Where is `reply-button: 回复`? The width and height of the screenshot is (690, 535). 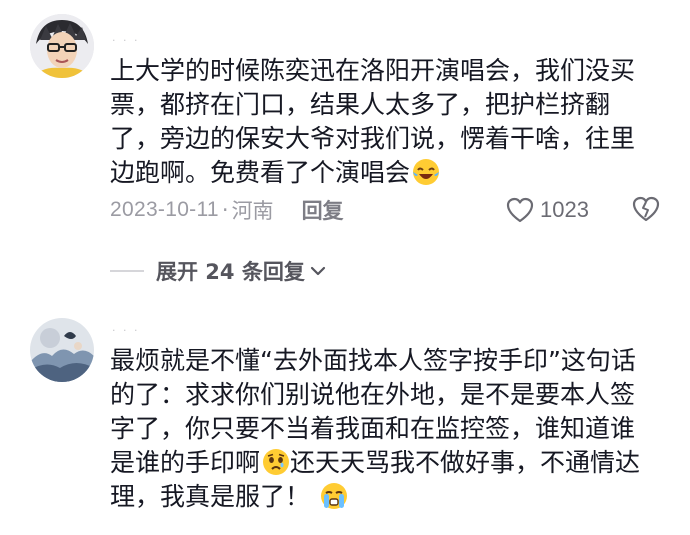
reply-button: 回复 is located at coordinates (323, 210).